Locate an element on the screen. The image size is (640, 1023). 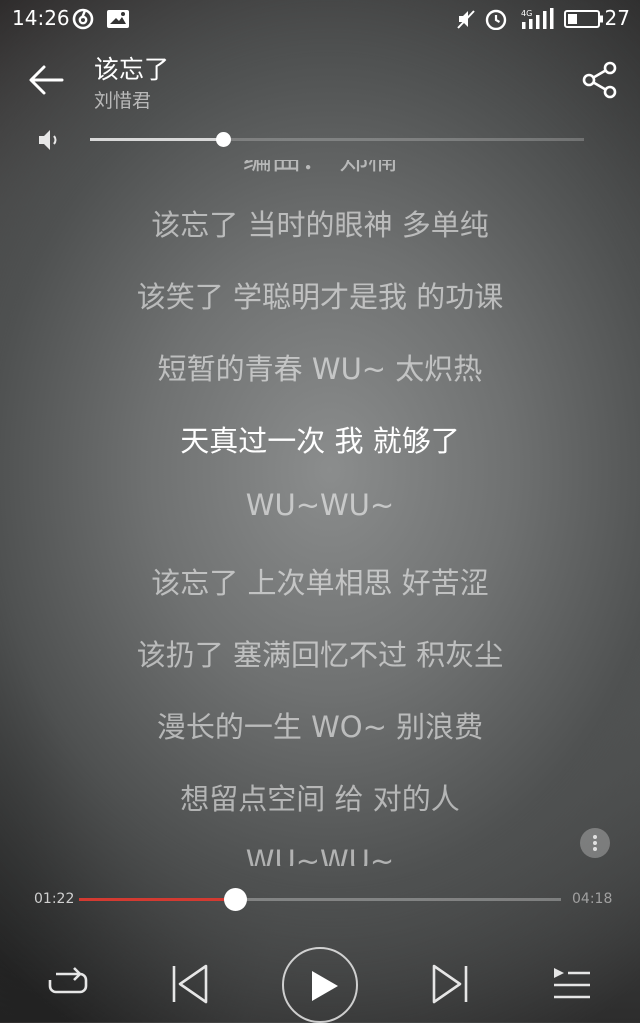
netease-music-icon is located at coordinates (83, 19).